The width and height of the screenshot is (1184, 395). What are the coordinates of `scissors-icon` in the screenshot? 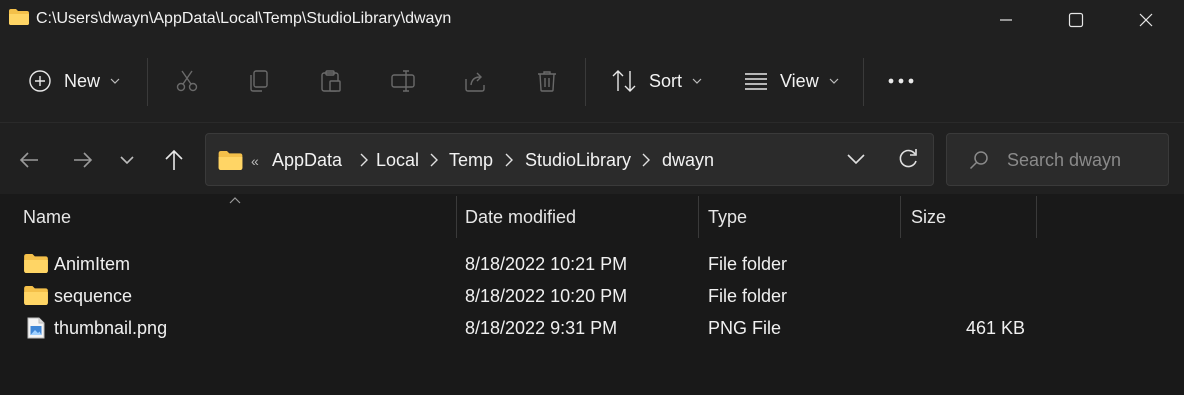 It's located at (187, 81).